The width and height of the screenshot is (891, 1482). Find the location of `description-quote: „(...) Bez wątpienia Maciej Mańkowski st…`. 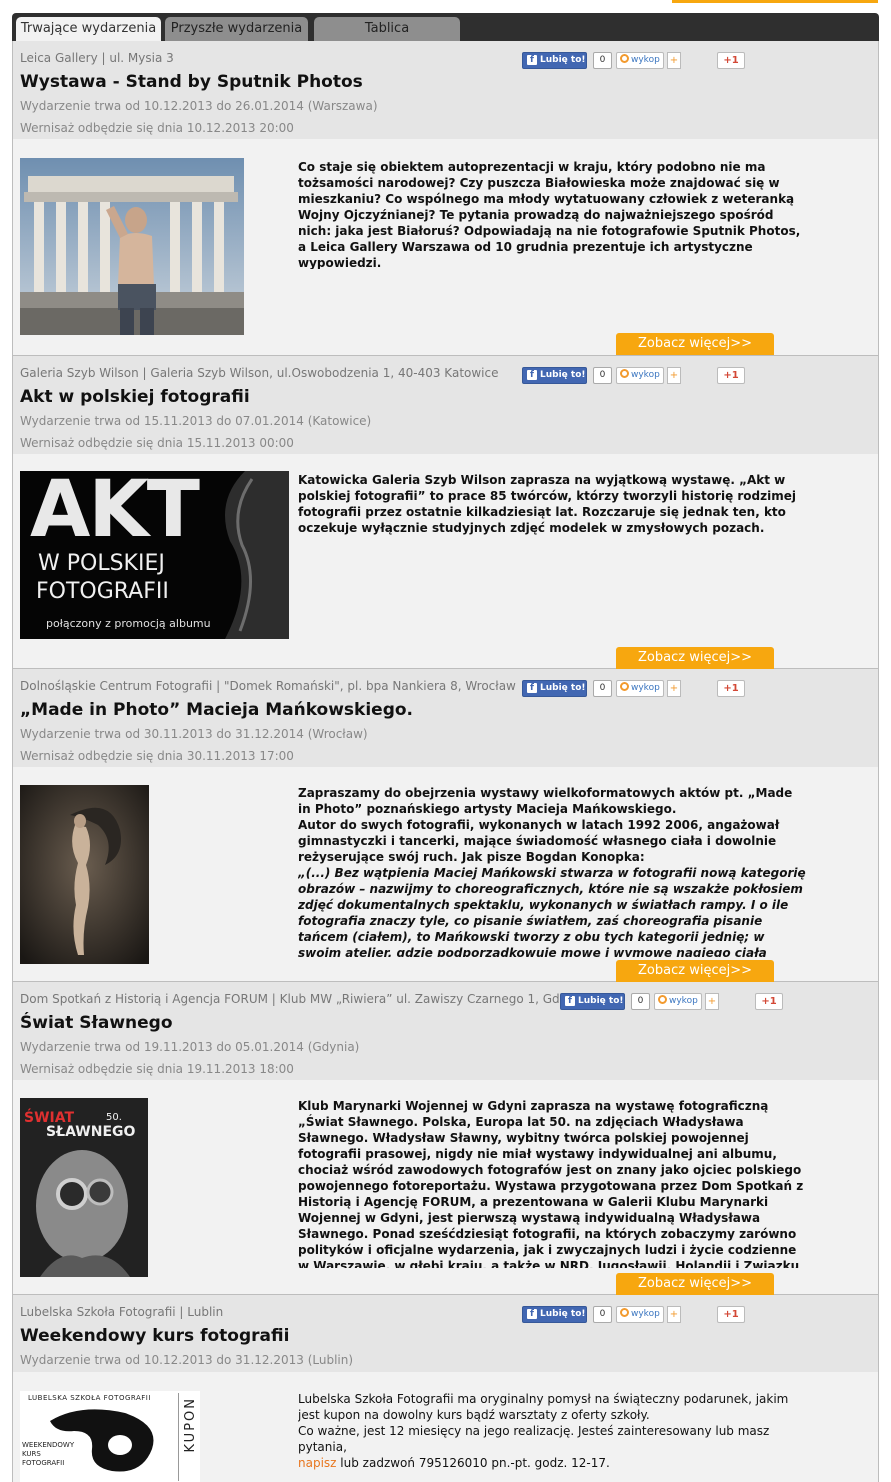

description-quote: „(...) Bez wątpienia Maciej Mańkowski st… is located at coordinates (552, 911).